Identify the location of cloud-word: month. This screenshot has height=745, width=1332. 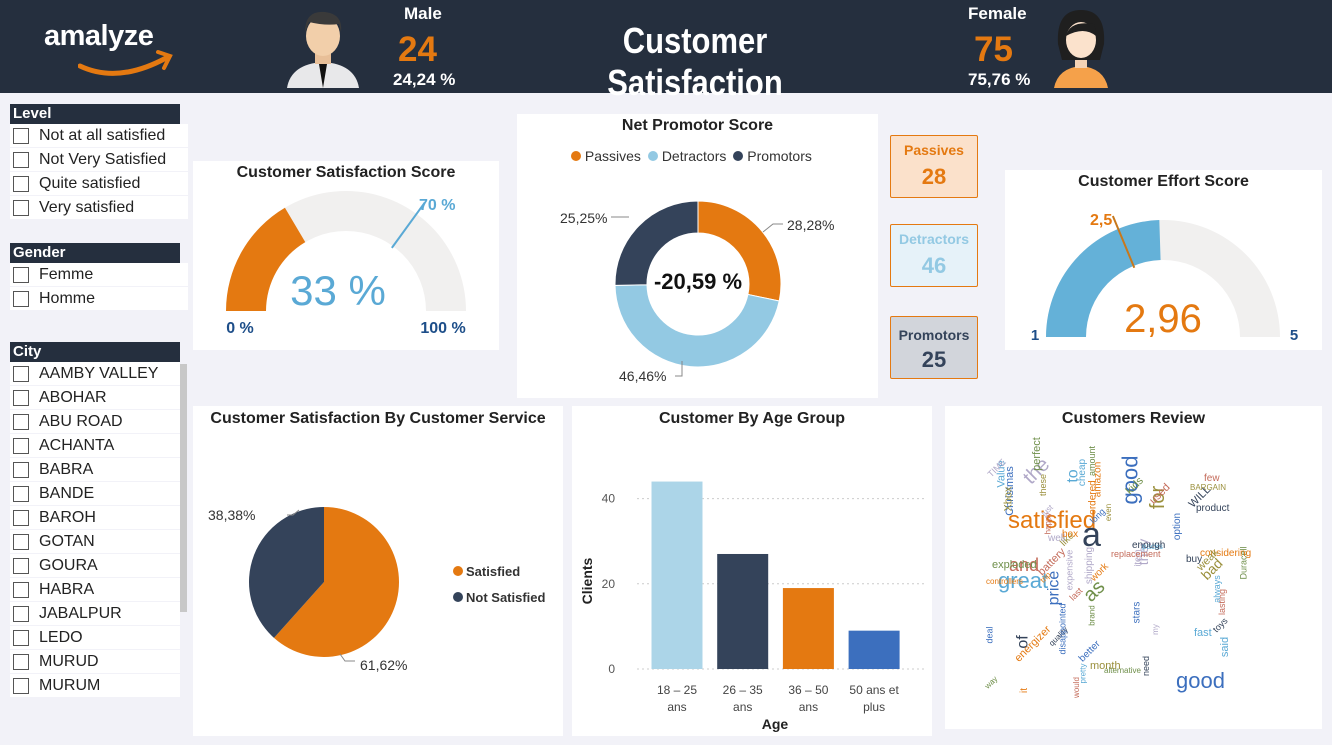
(1105, 666).